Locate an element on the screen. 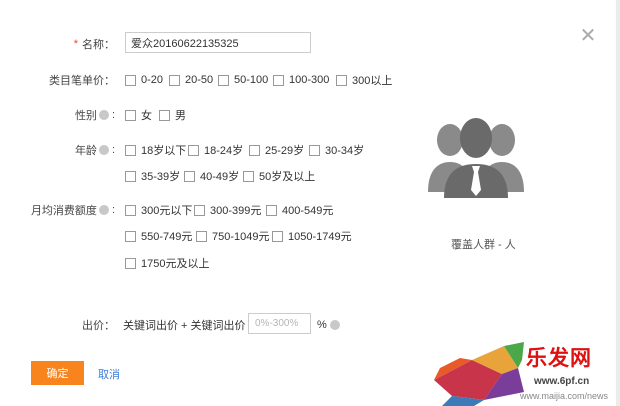  spend-option: 300-399元 is located at coordinates (227, 210).